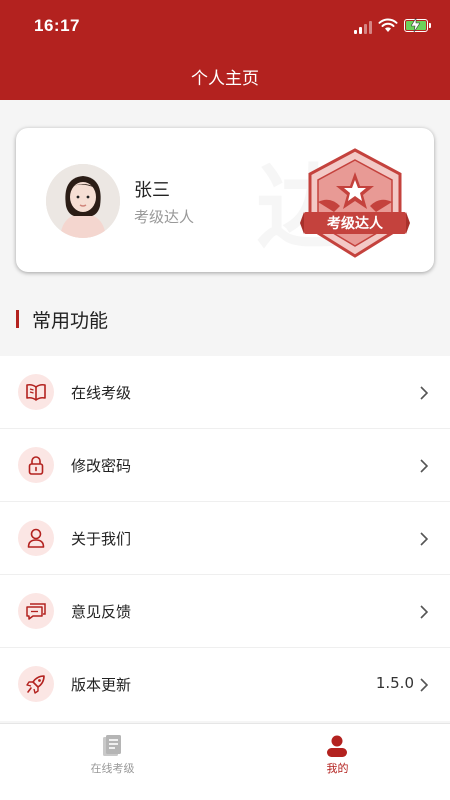 This screenshot has width=450, height=800. What do you see at coordinates (337, 768) in the screenshot?
I see `tab-label: 我的` at bounding box center [337, 768].